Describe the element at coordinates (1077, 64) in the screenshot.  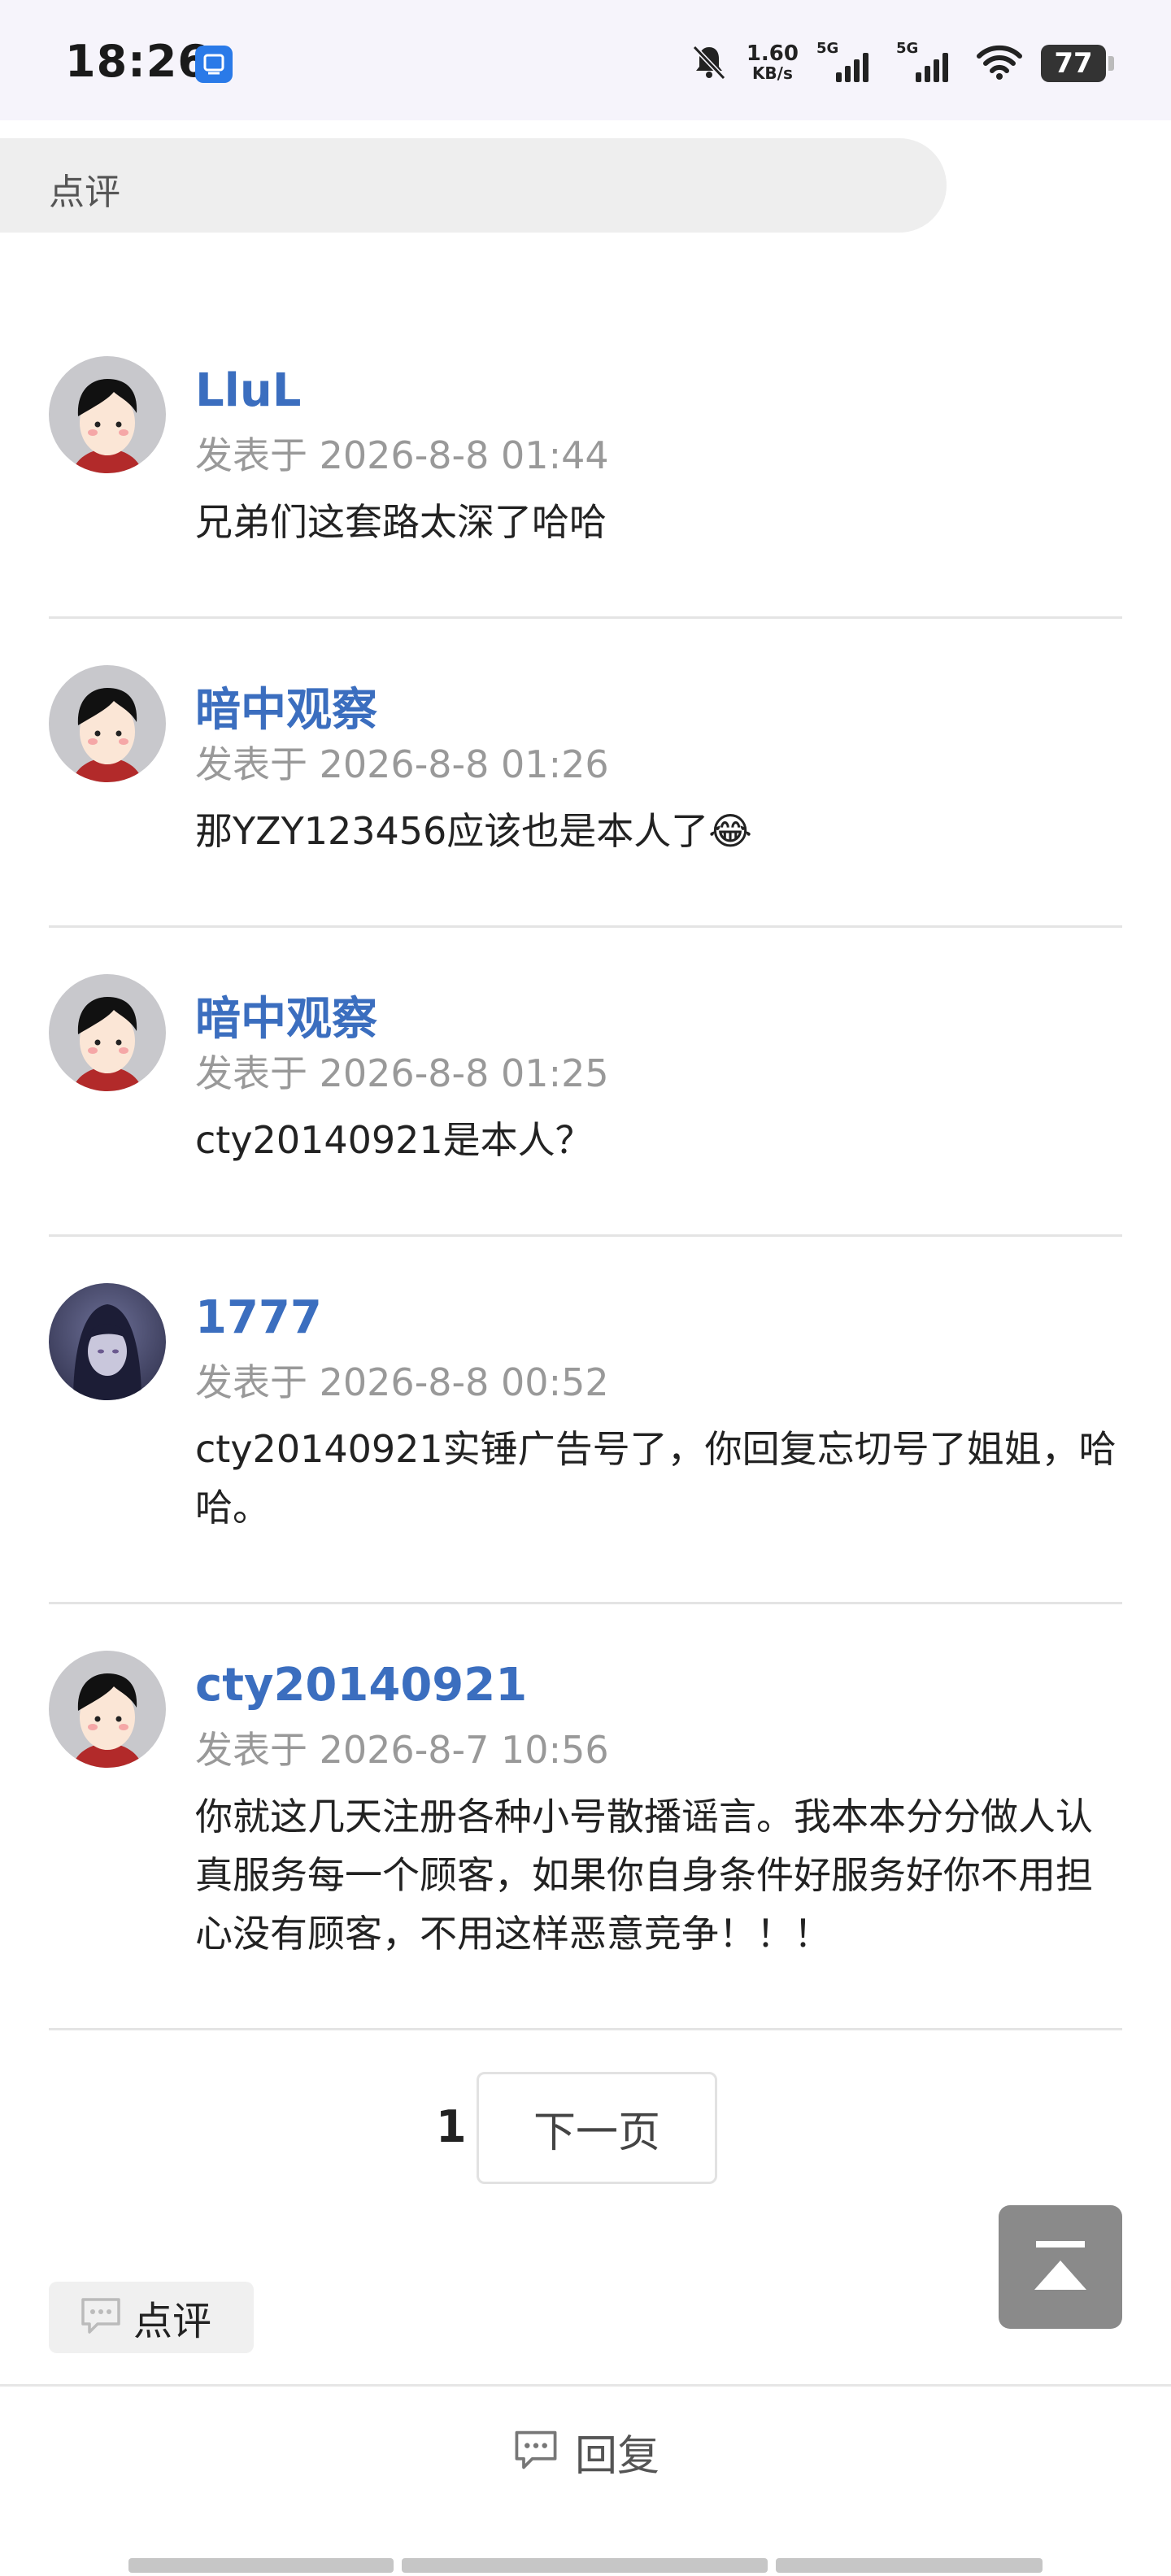
I see `battery-icon: 77` at that location.